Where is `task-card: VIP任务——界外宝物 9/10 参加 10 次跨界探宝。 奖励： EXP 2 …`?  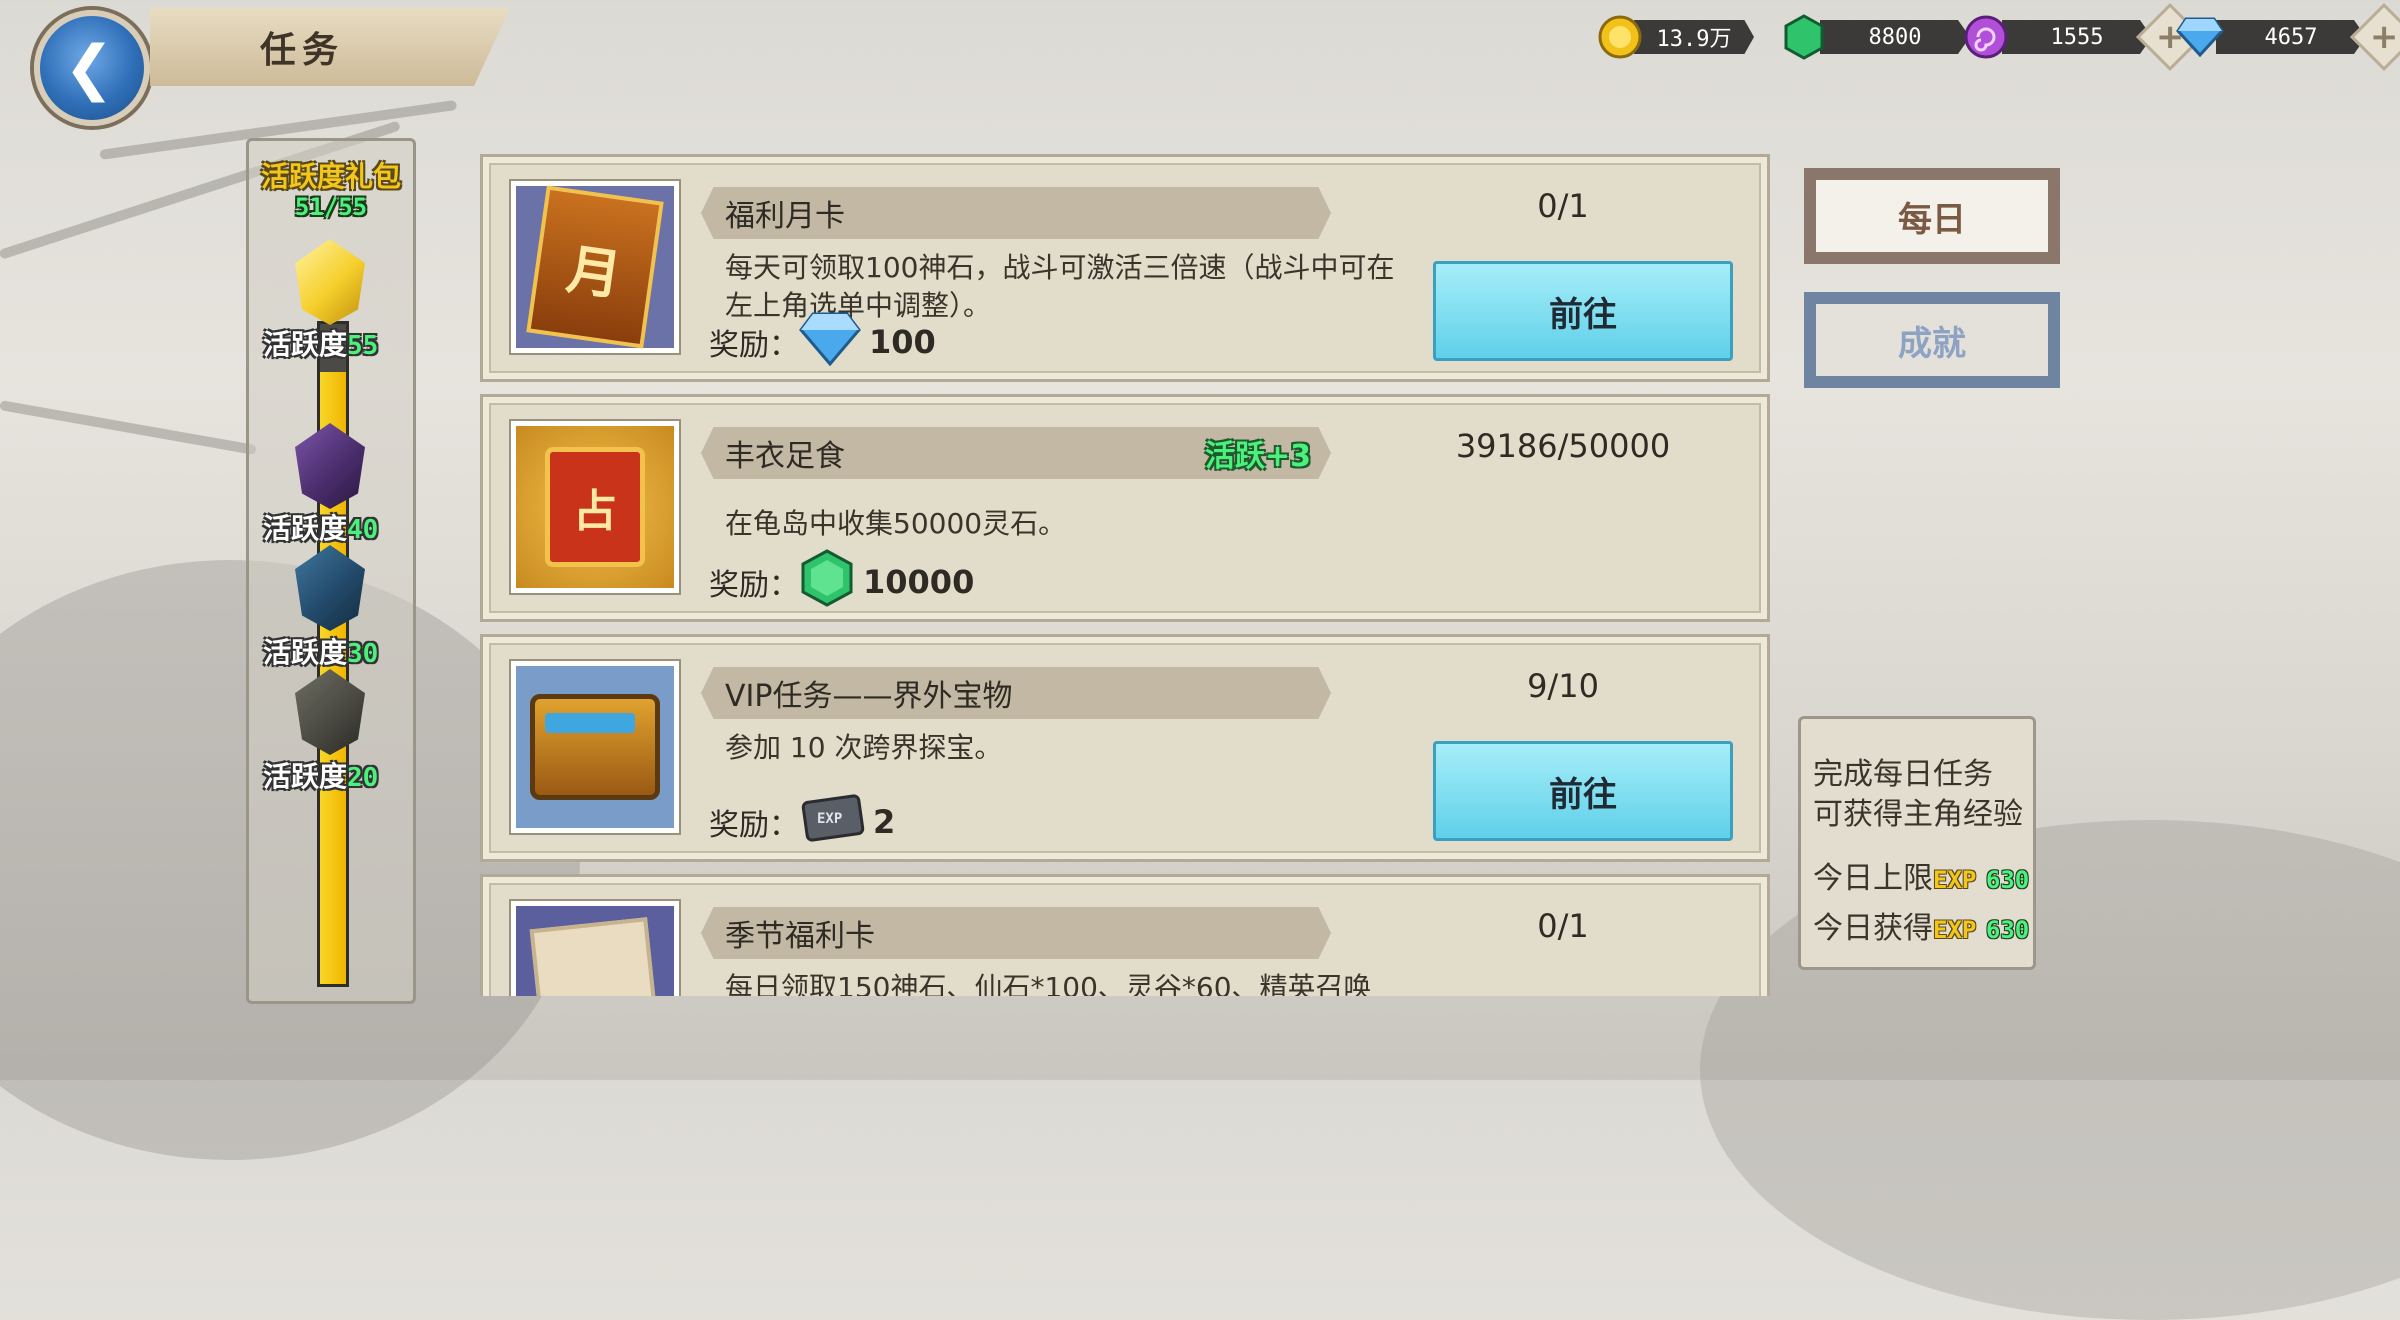 task-card: VIP任务——界外宝物 9/10 参加 10 次跨界探宝。 奖励： EXP 2 … is located at coordinates (1125, 748).